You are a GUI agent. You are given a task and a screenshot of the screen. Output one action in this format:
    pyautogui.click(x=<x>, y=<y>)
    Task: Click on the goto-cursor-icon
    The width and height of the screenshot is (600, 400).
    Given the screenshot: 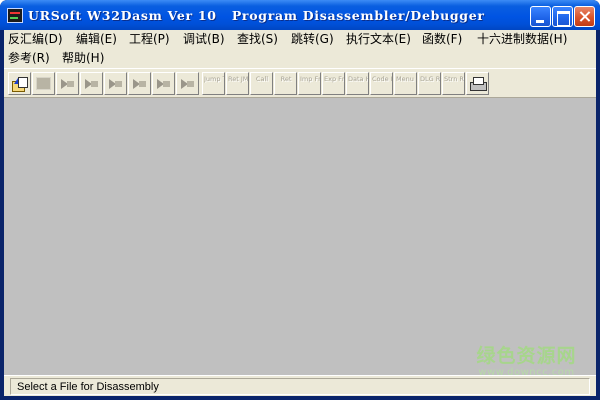 What is the action you would take?
    pyautogui.click(x=139, y=83)
    